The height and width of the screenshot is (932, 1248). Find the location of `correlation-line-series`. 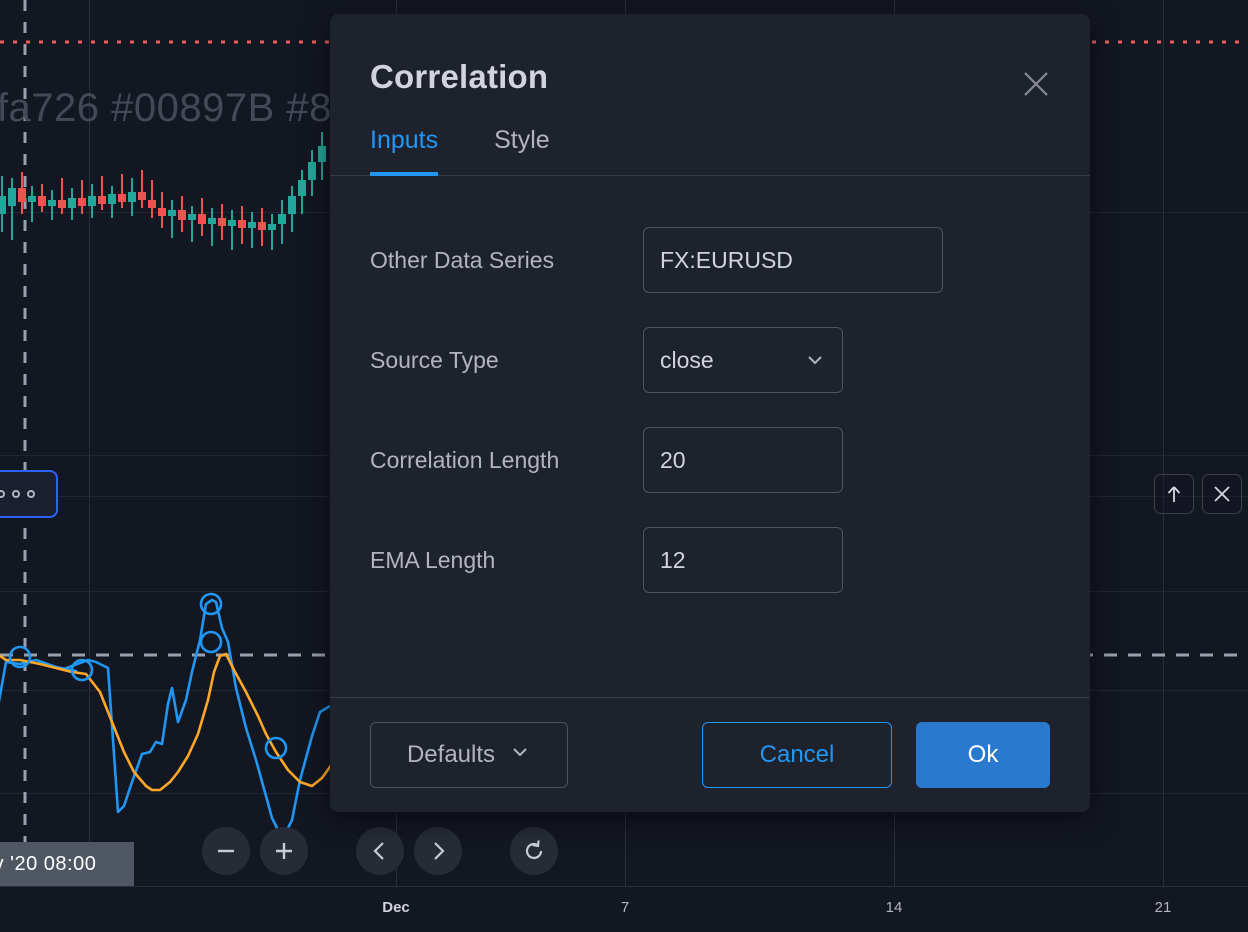

correlation-line-series is located at coordinates (167, 715).